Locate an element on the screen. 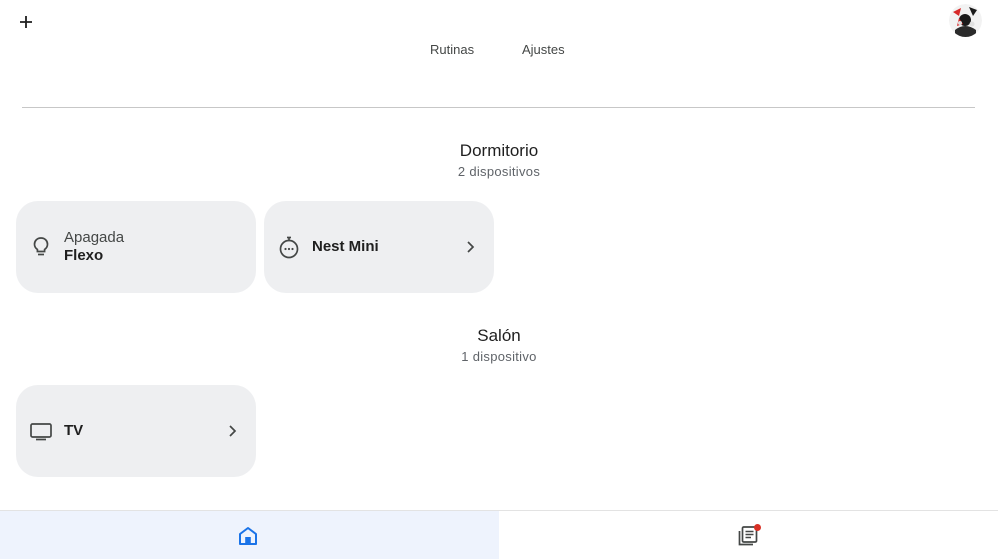 This screenshot has height=559, width=998. device-tile-flexo: Apagada Flexo is located at coordinates (136, 247).